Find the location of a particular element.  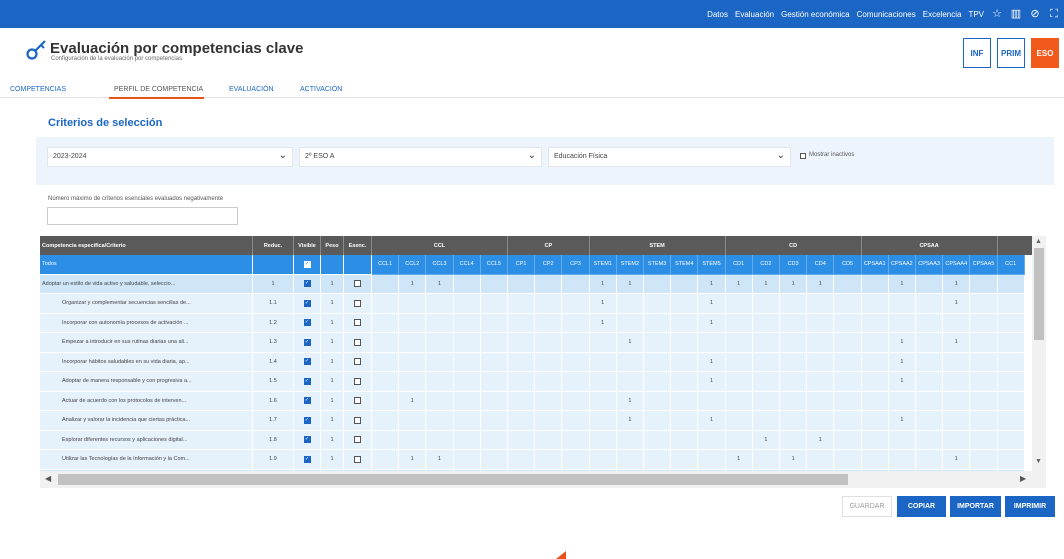

scroll-down-icon: ▼ is located at coordinates (1038, 461).